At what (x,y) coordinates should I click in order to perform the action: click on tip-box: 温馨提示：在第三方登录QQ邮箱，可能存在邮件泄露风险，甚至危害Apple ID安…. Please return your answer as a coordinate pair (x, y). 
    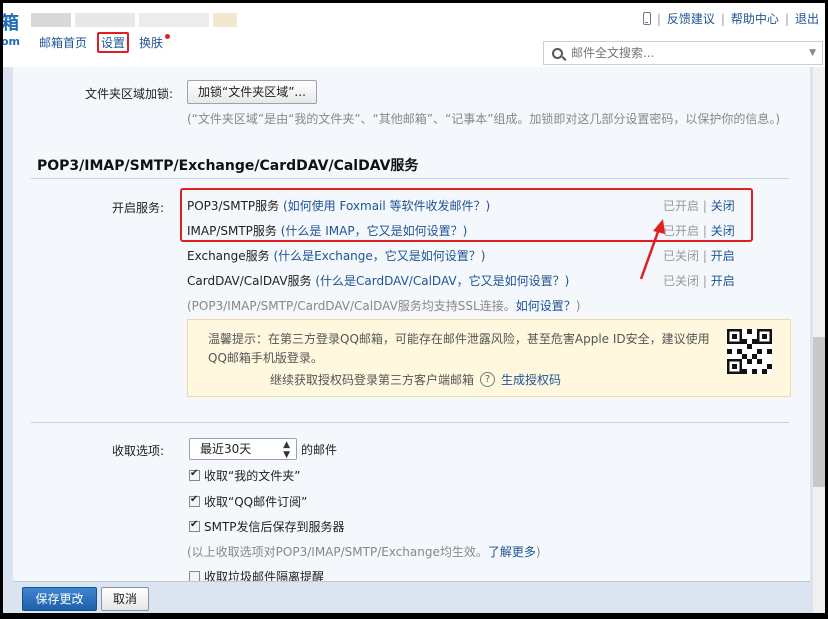
    Looking at the image, I should click on (489, 358).